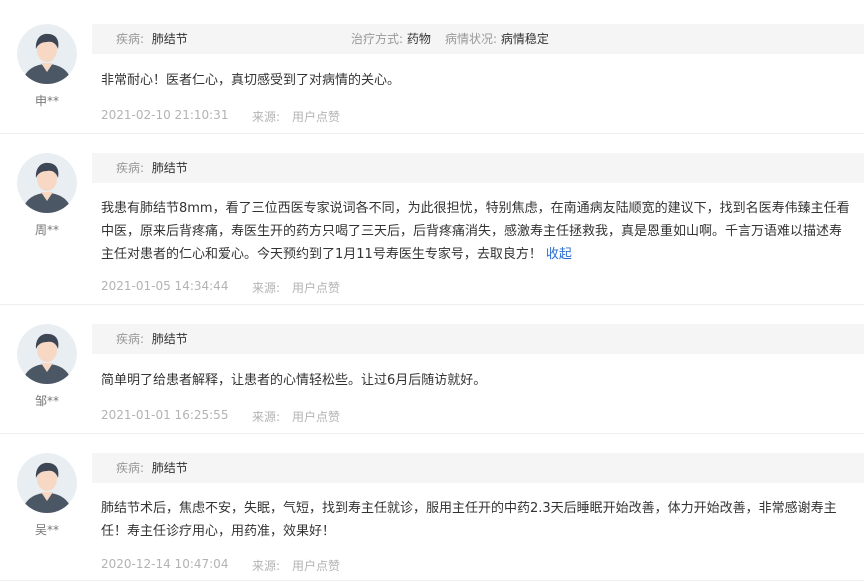  Describe the element at coordinates (46, 230) in the screenshot. I see `user-name: 周**` at that location.